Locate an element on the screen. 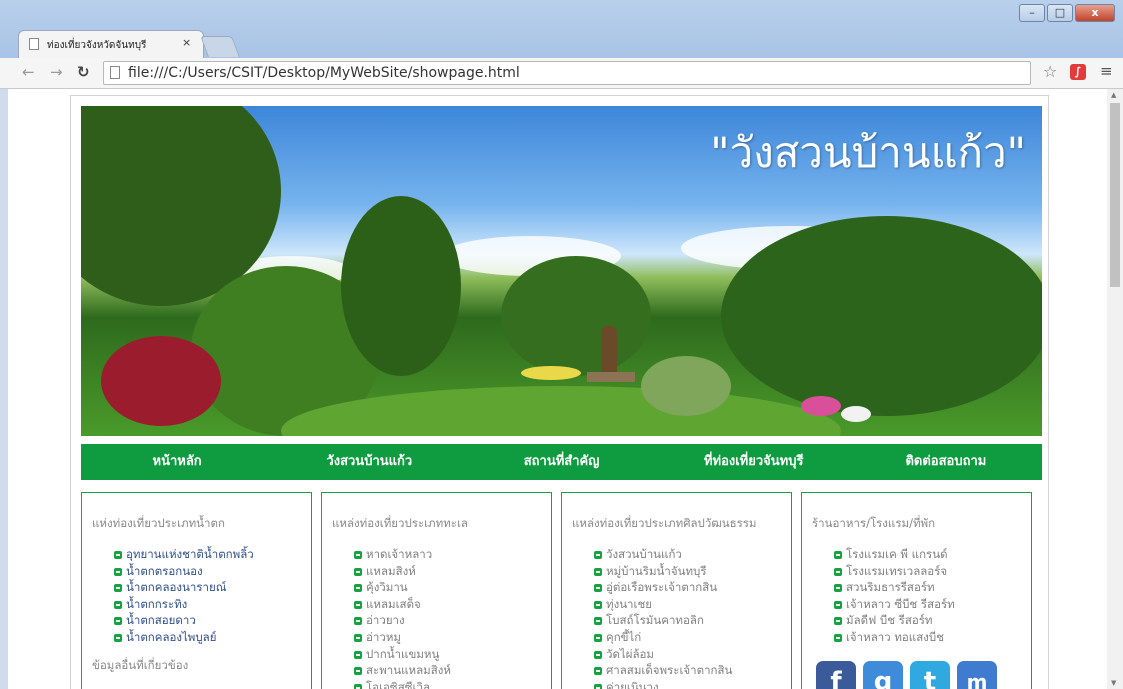 The image size is (1123, 689). close-window-button: x is located at coordinates (1095, 13).